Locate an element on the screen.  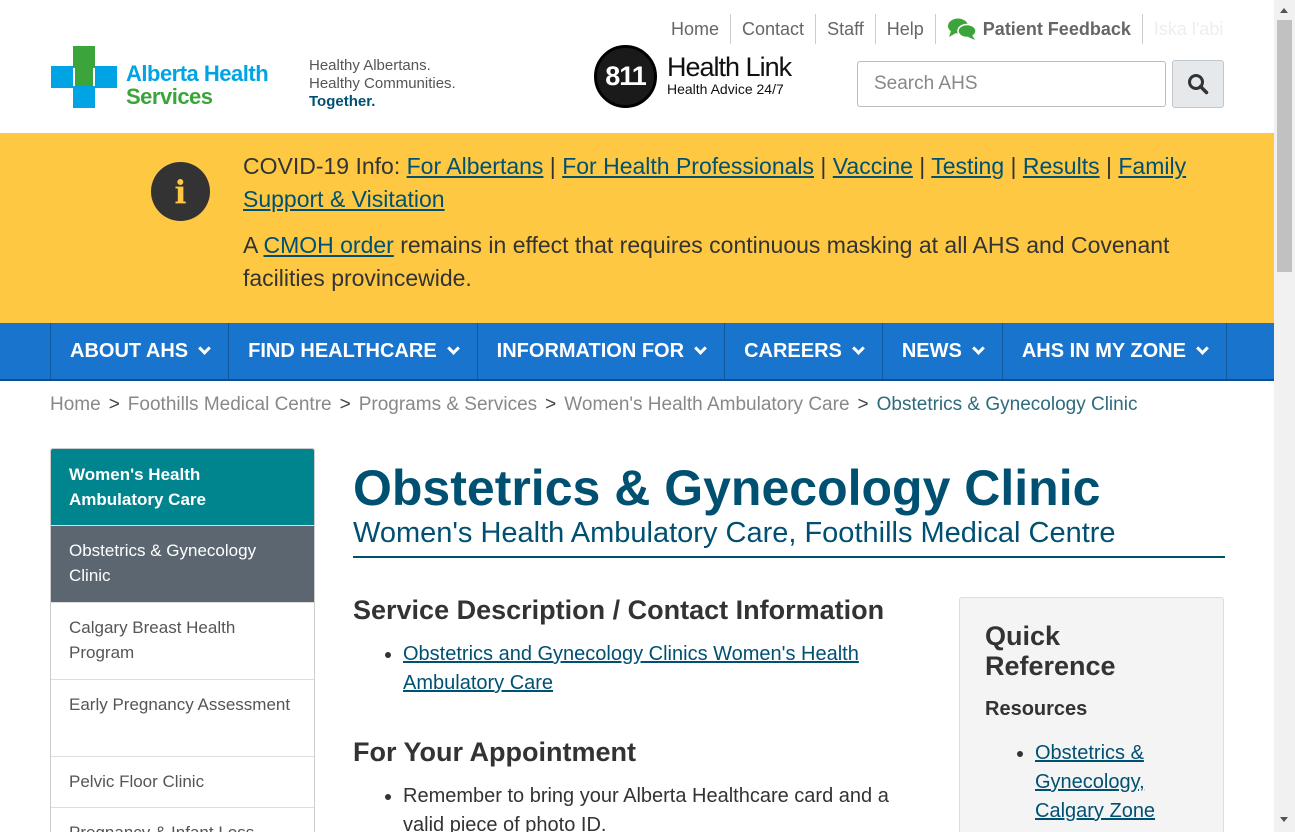
nav-information-for: INFORMATION FOR is located at coordinates (602, 351).